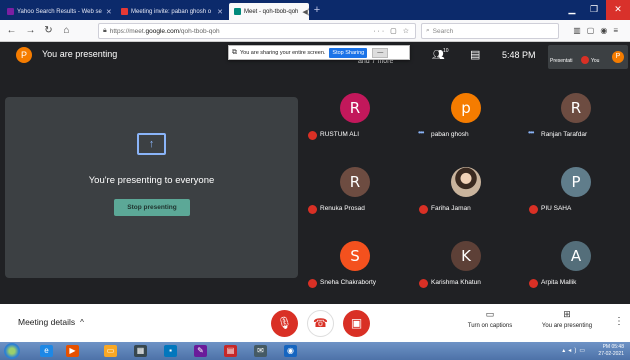 This screenshot has height=360, width=630. Describe the element at coordinates (170, 351) in the screenshot. I see `remote-desktop-icon: ▪` at that location.